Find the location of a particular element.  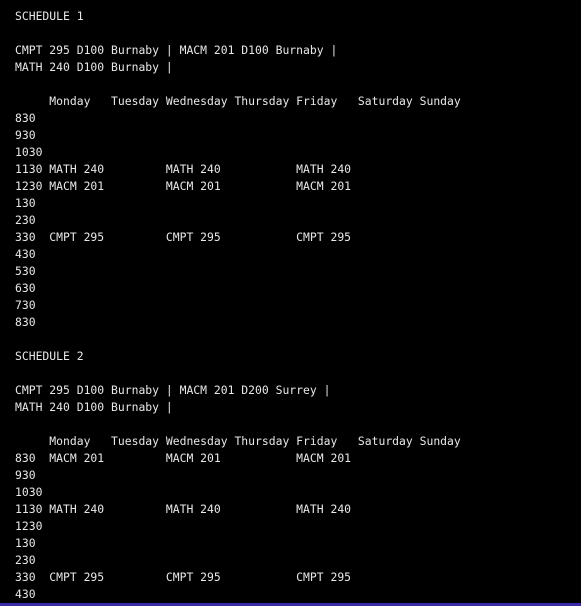

schedule-1-row-930: 930 is located at coordinates (25, 135).